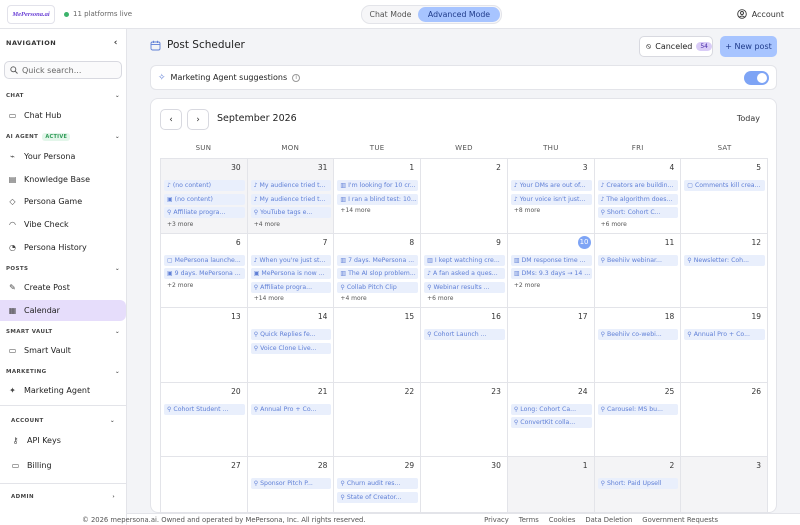 This screenshot has width=800, height=525. I want to click on day-cell: 2 ⚲ Short: Paid Upsell, so click(638, 484).